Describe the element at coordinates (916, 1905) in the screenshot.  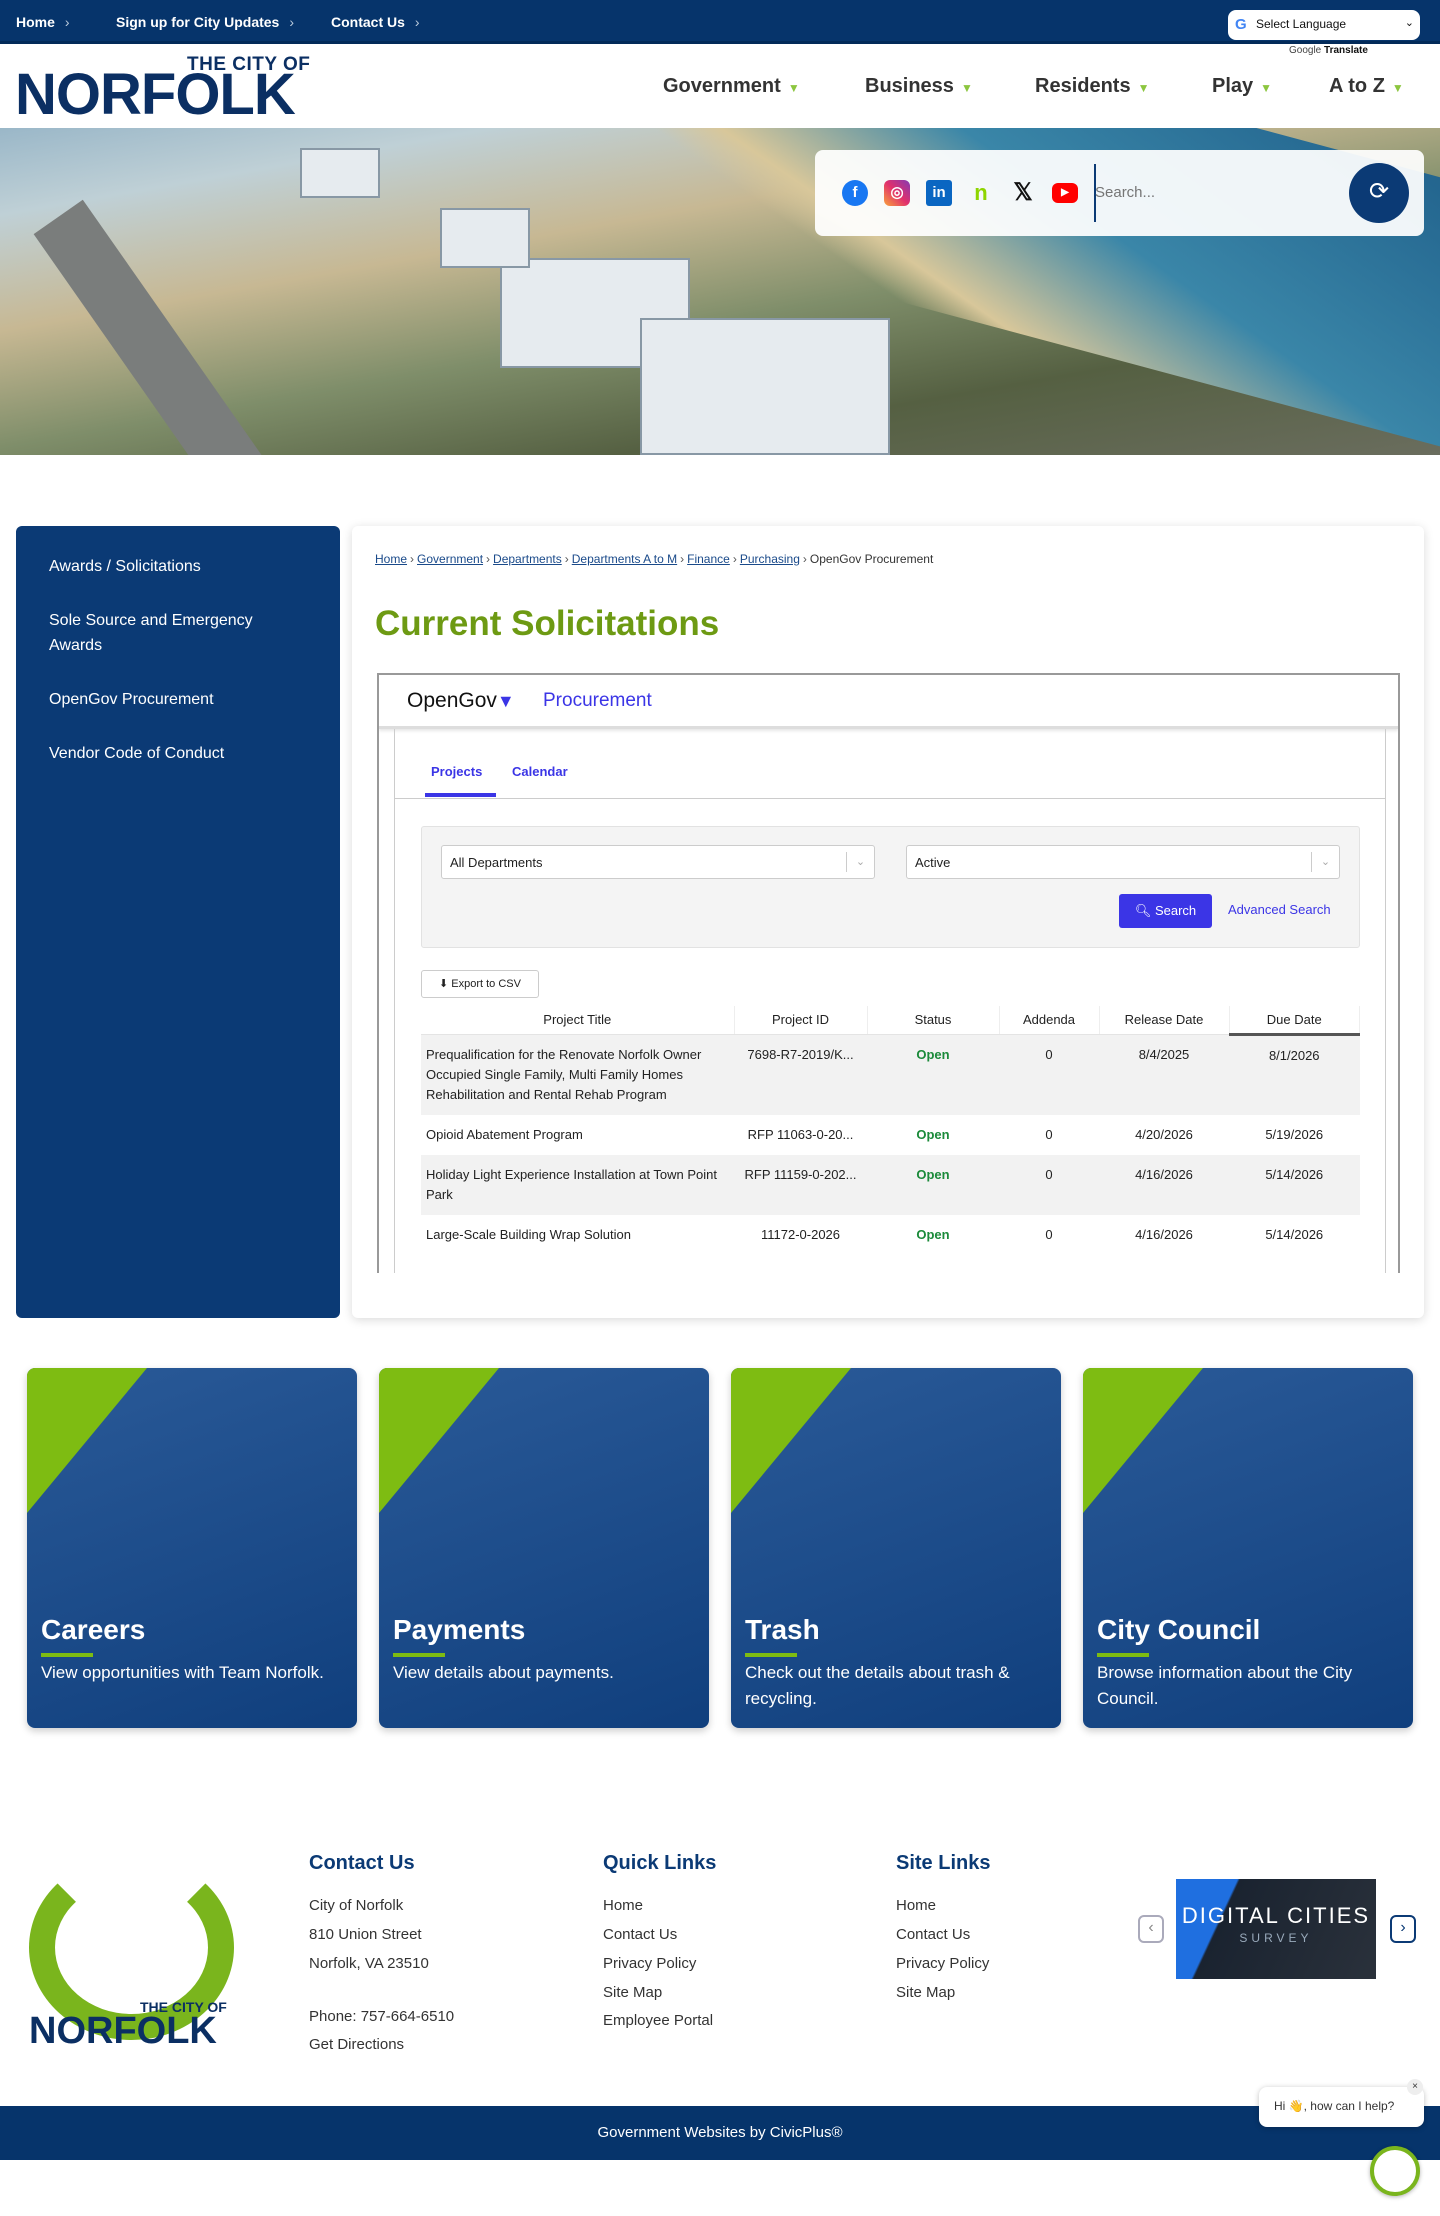
I see `footer-site-link: Home` at that location.